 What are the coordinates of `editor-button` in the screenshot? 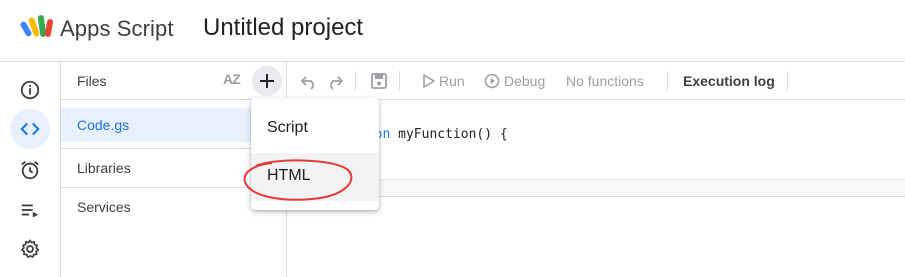 It's located at (30, 129).